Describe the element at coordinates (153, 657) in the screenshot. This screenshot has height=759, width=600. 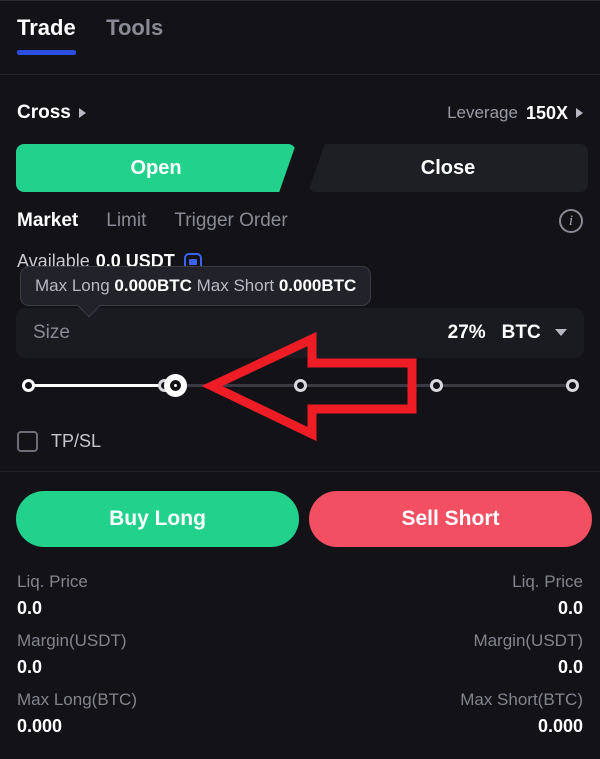
I see `stat-col-left: Margin(USDT) 0.0` at that location.